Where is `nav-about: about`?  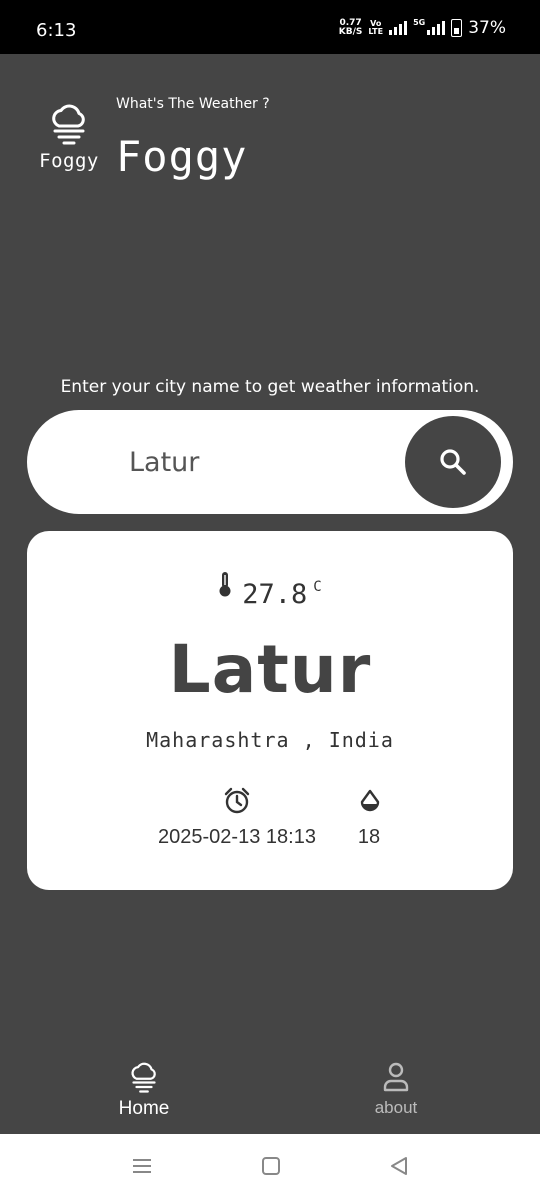
nav-about: about is located at coordinates (396, 1090).